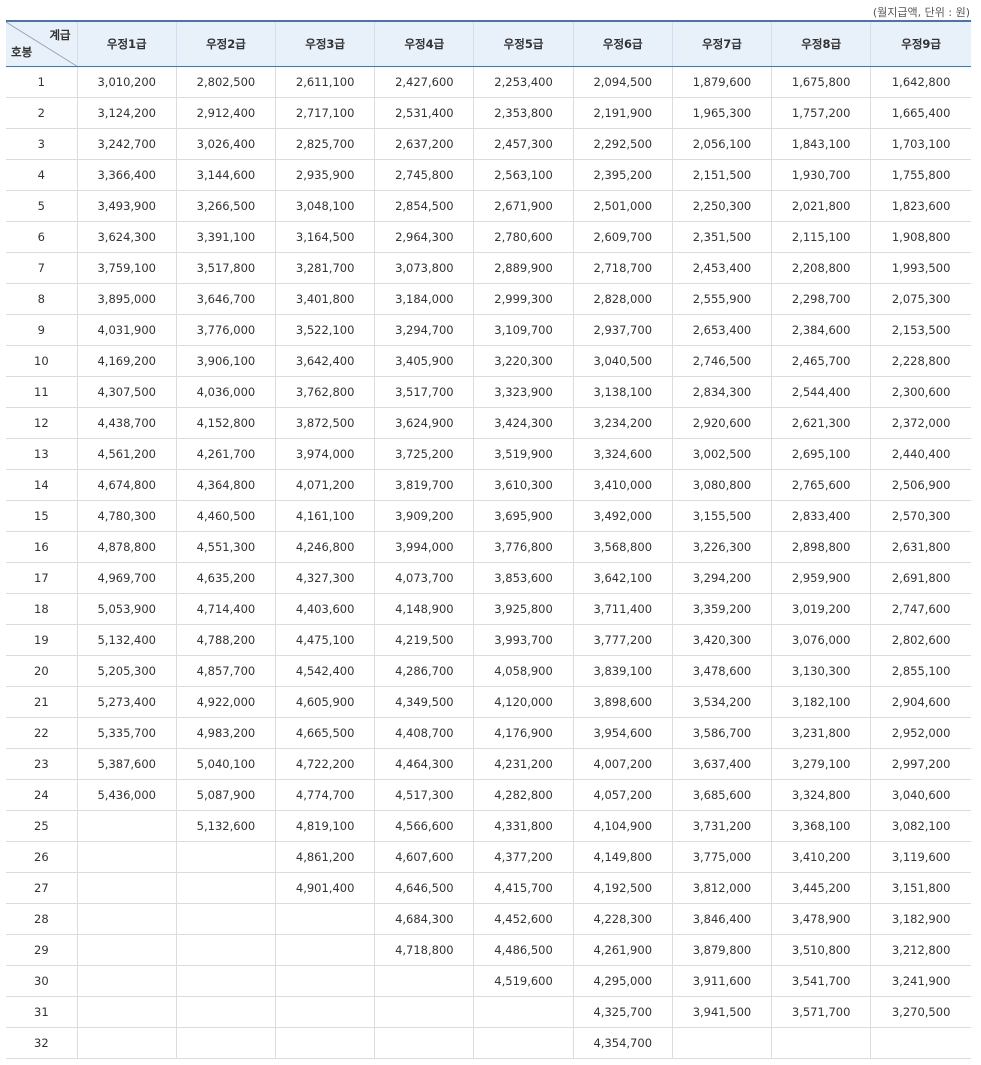 The width and height of the screenshot is (981, 1065). What do you see at coordinates (325, 609) in the screenshot?
I see `salary-cell: 4,403,600` at bounding box center [325, 609].